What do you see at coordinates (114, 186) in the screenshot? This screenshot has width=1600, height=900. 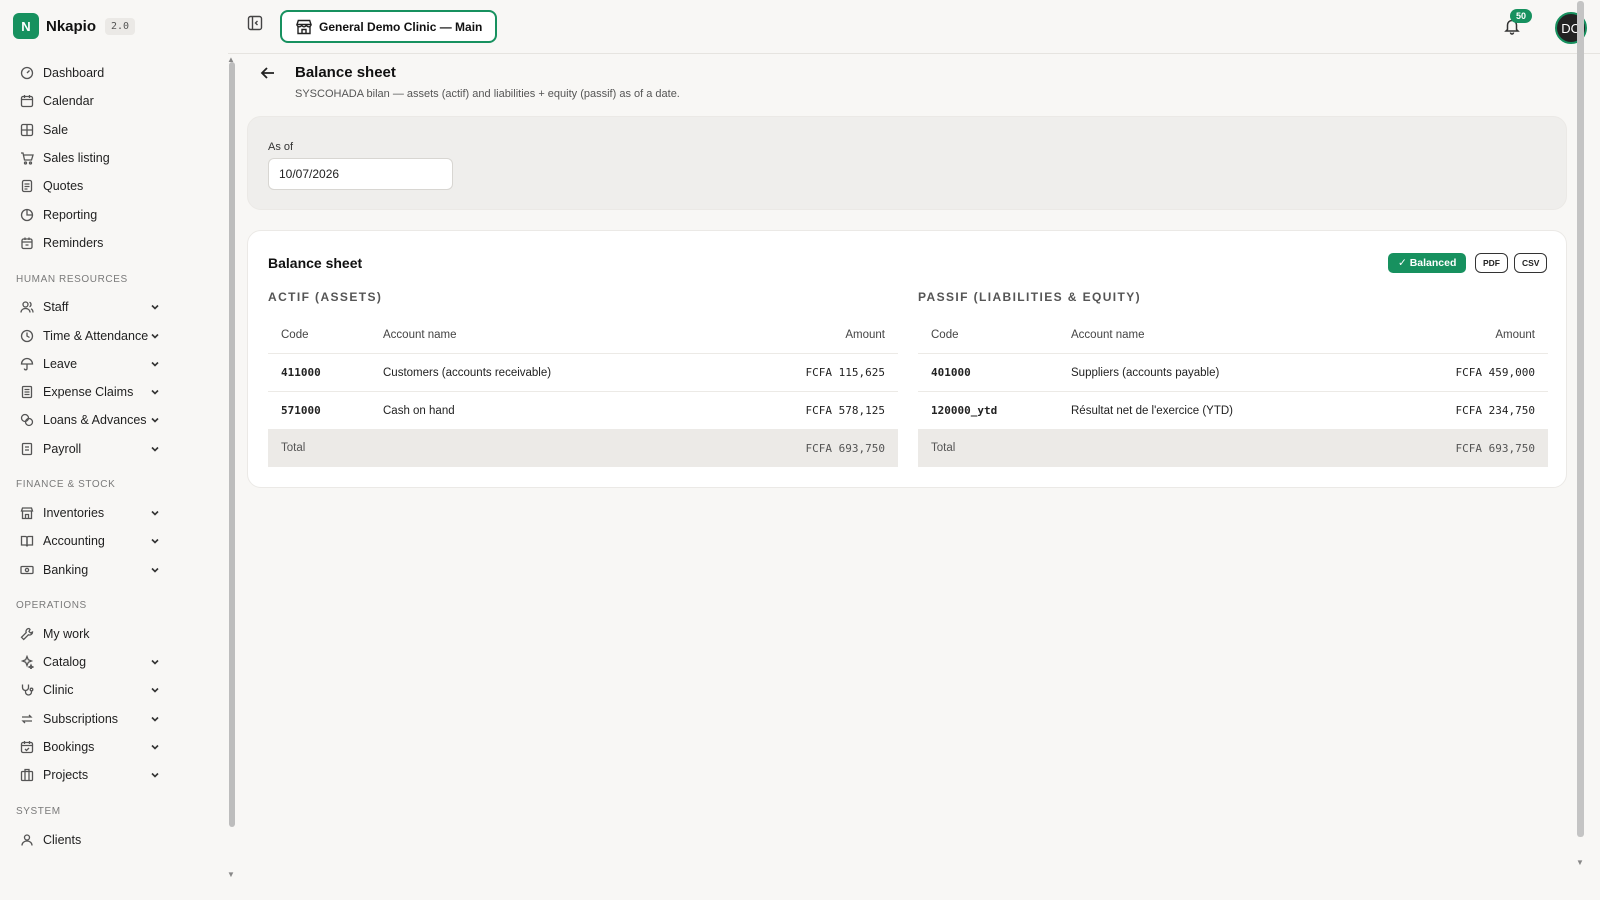 I see `sidebar-item-quotes: Quotes` at bounding box center [114, 186].